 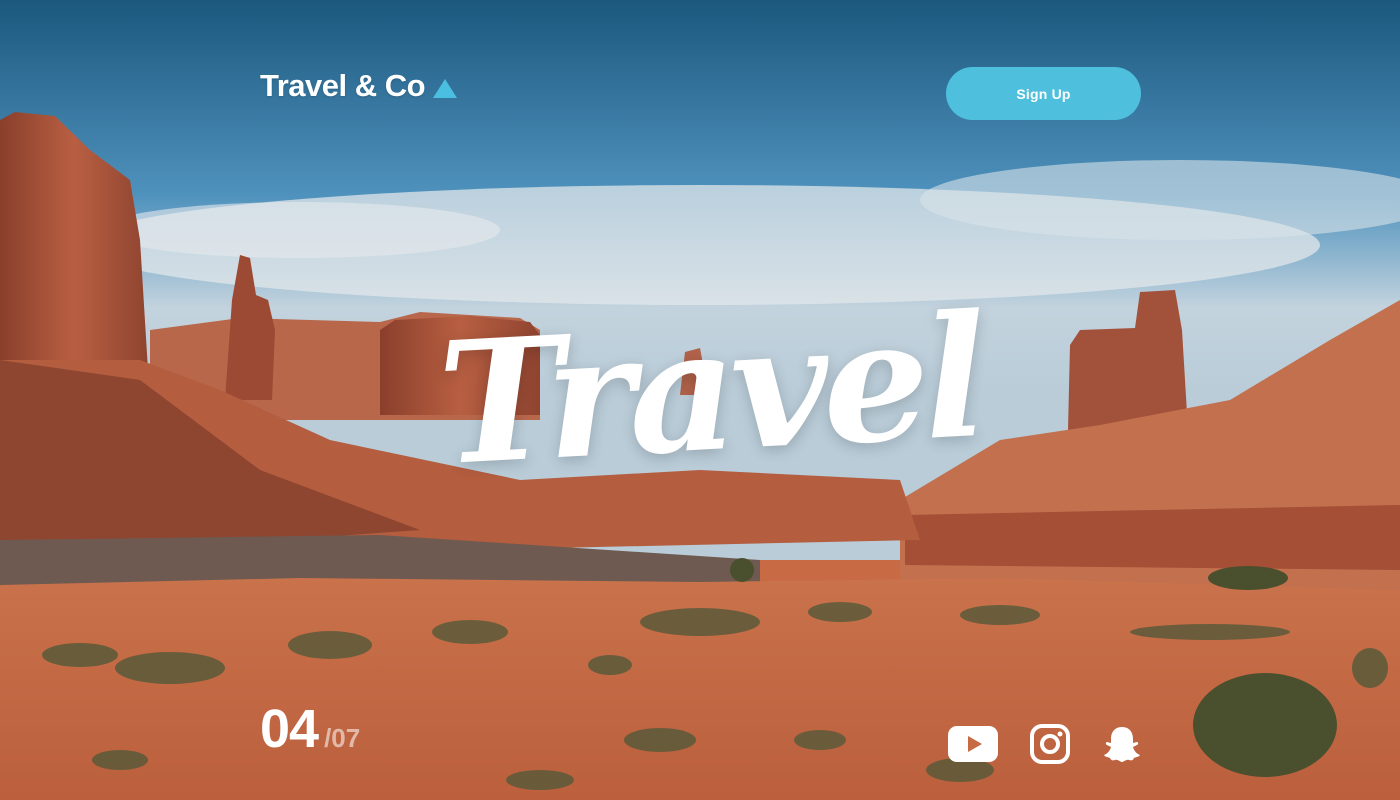 I want to click on instagram-link, so click(x=1050, y=744).